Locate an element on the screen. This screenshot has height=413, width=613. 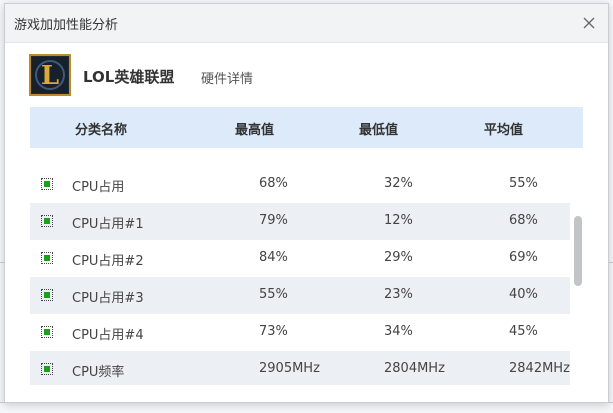
row-max-value: 2905MHz is located at coordinates (289, 368).